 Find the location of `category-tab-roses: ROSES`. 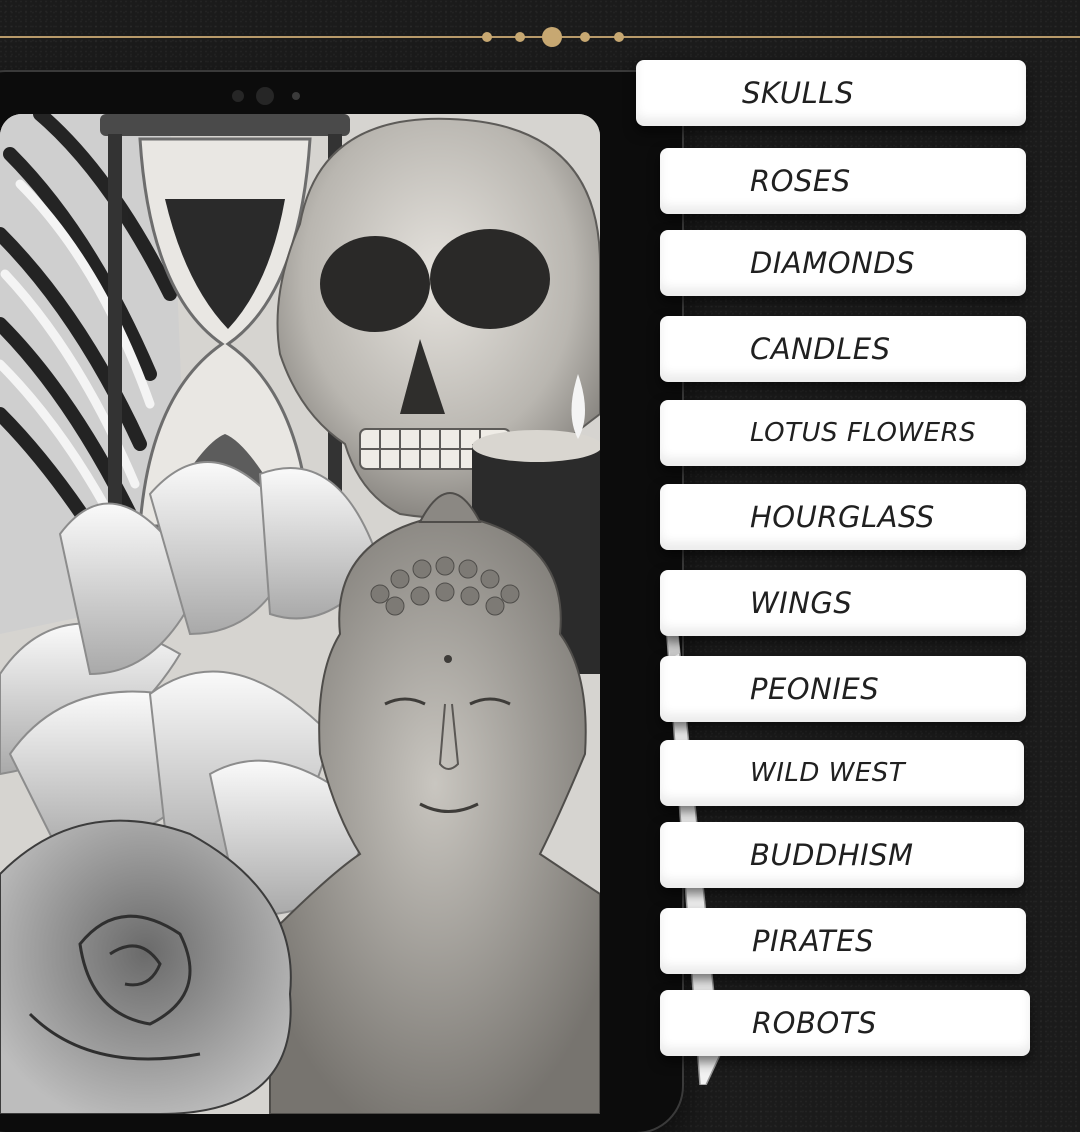

category-tab-roses: ROSES is located at coordinates (843, 181).